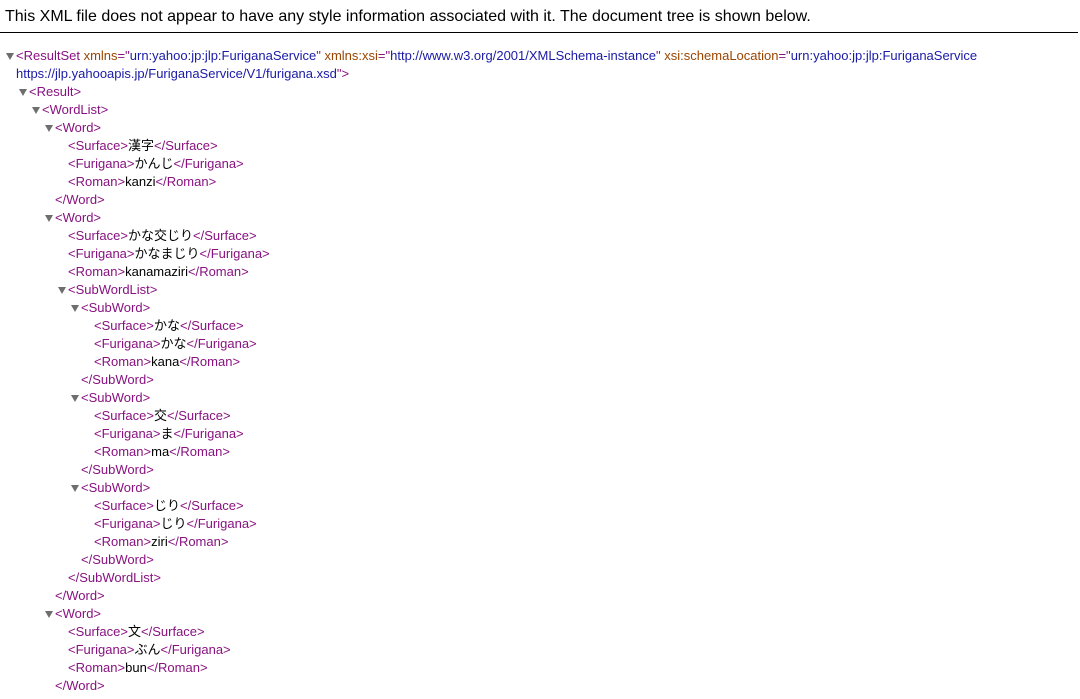  What do you see at coordinates (117, 560) in the screenshot?
I see `xml-close-tag: </SubWord>` at bounding box center [117, 560].